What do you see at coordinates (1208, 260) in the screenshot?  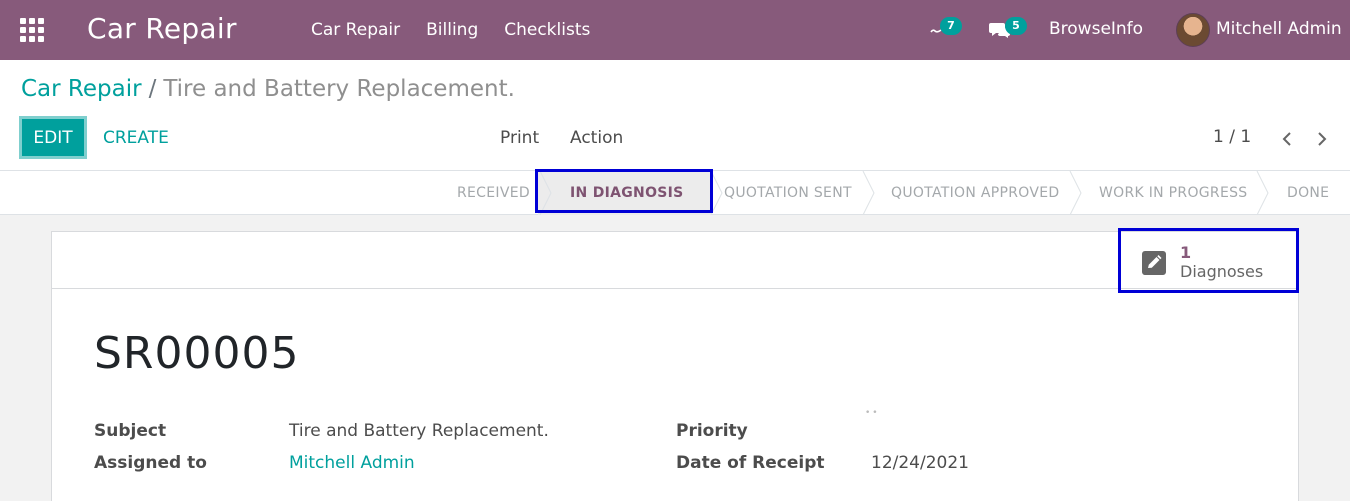 I see `highlight-box-smart-button` at bounding box center [1208, 260].